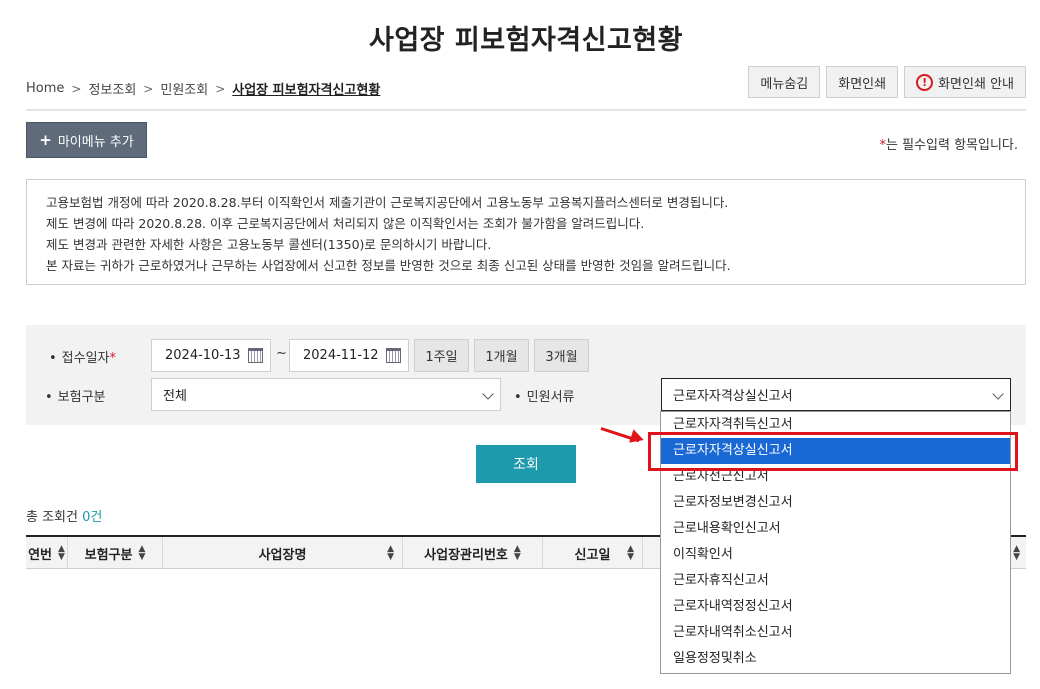  I want to click on required-note-text: 는 필수입력 항목입니다., so click(952, 145).